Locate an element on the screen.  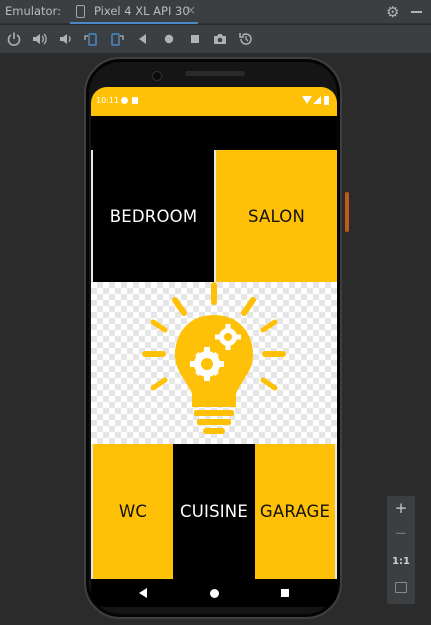
nav-home-icon is located at coordinates (214, 593).